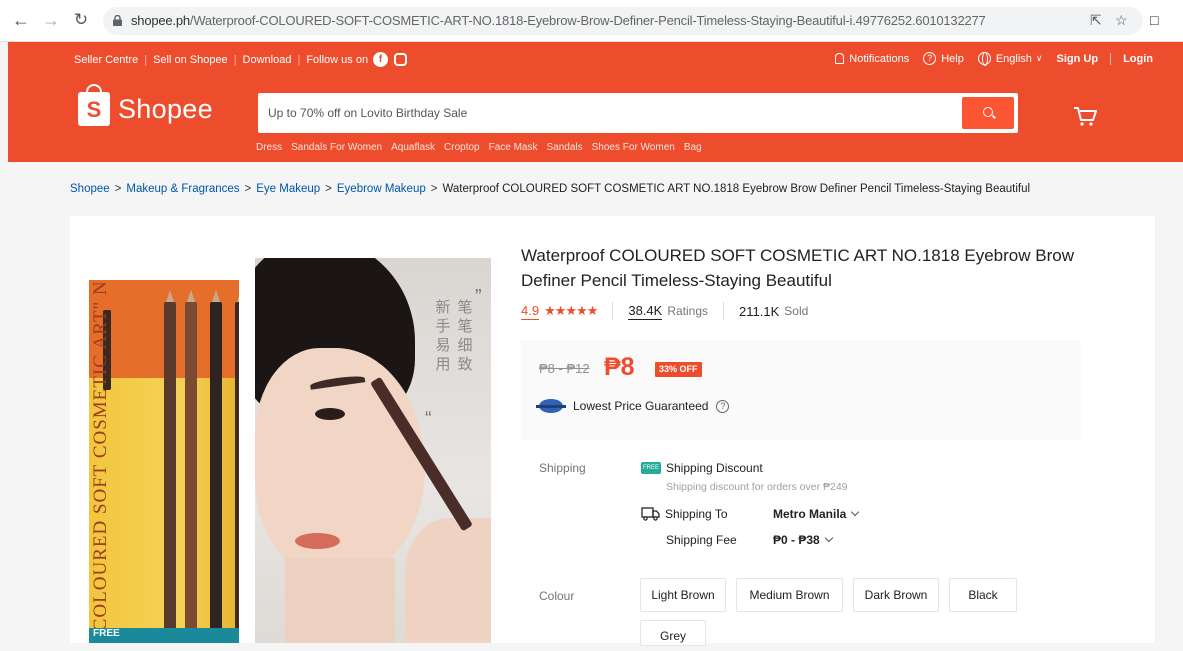 The image size is (1183, 651). I want to click on colour-option-light-brown: Light Brown, so click(683, 595).